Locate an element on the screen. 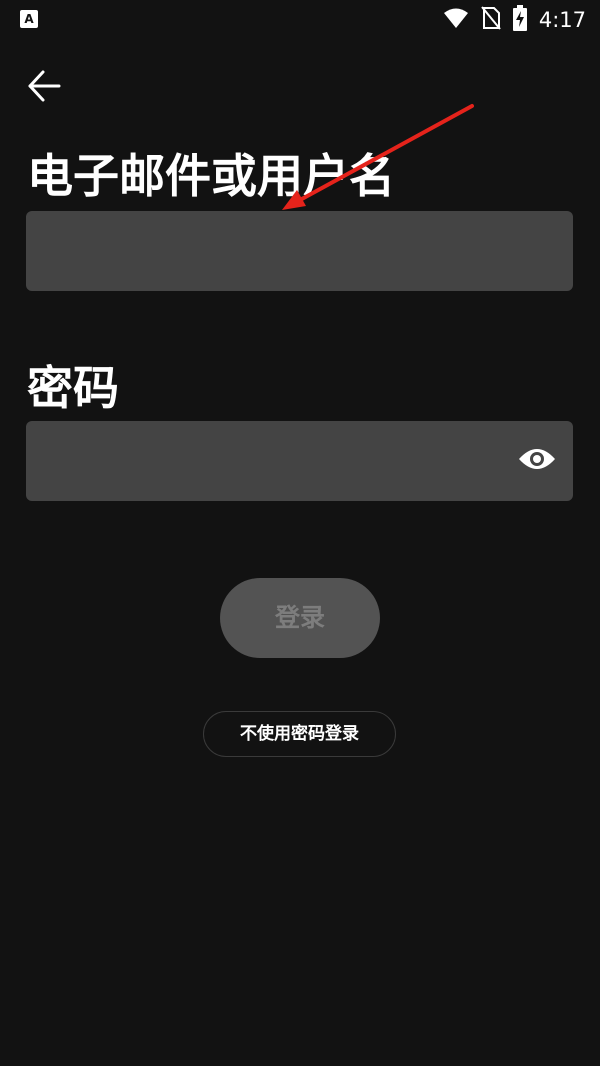 This screenshot has height=1066, width=600. eye-icon is located at coordinates (537, 461).